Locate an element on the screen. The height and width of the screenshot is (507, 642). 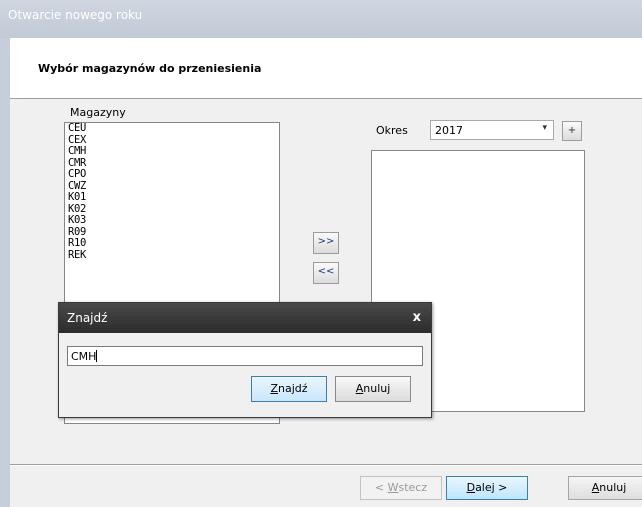
next-button-accelerator: D is located at coordinates (471, 487).